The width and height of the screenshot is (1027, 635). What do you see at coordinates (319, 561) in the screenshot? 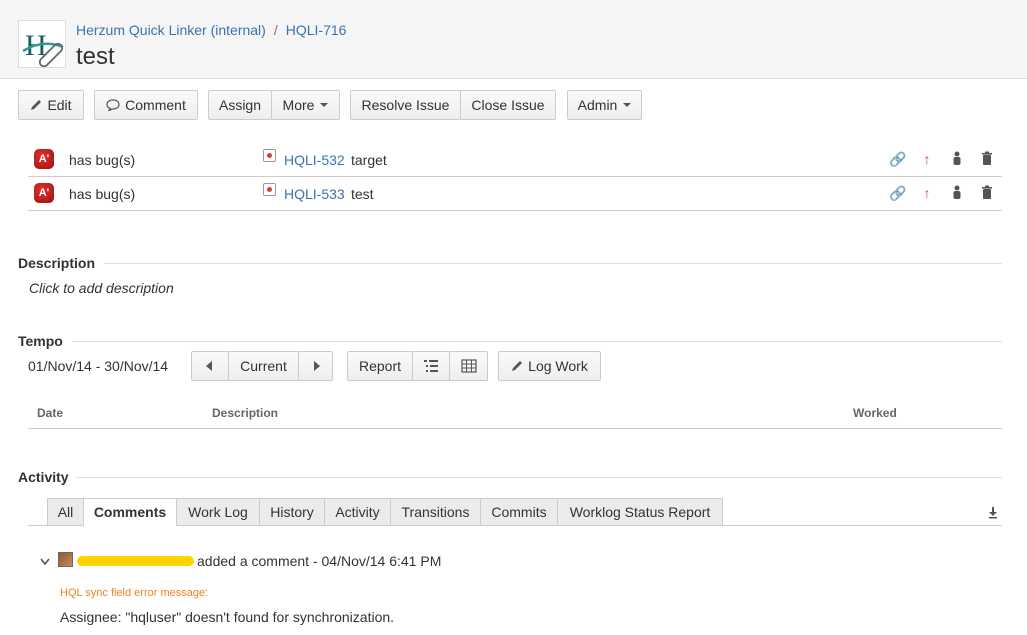
I see `comment-meta: added a comment - 04/Nov/14 6:41 PM` at bounding box center [319, 561].